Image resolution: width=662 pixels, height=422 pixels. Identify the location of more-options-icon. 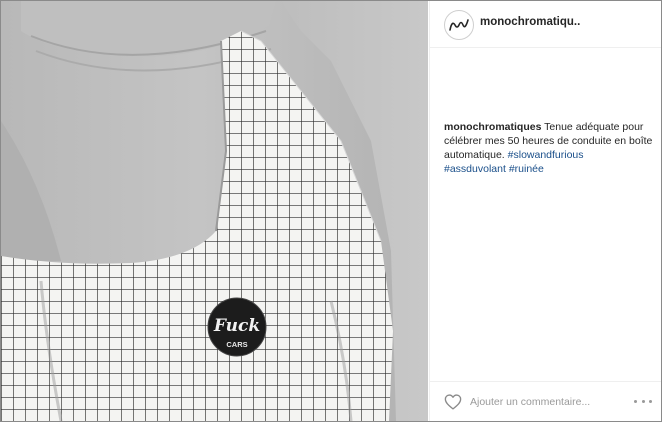
(643, 401).